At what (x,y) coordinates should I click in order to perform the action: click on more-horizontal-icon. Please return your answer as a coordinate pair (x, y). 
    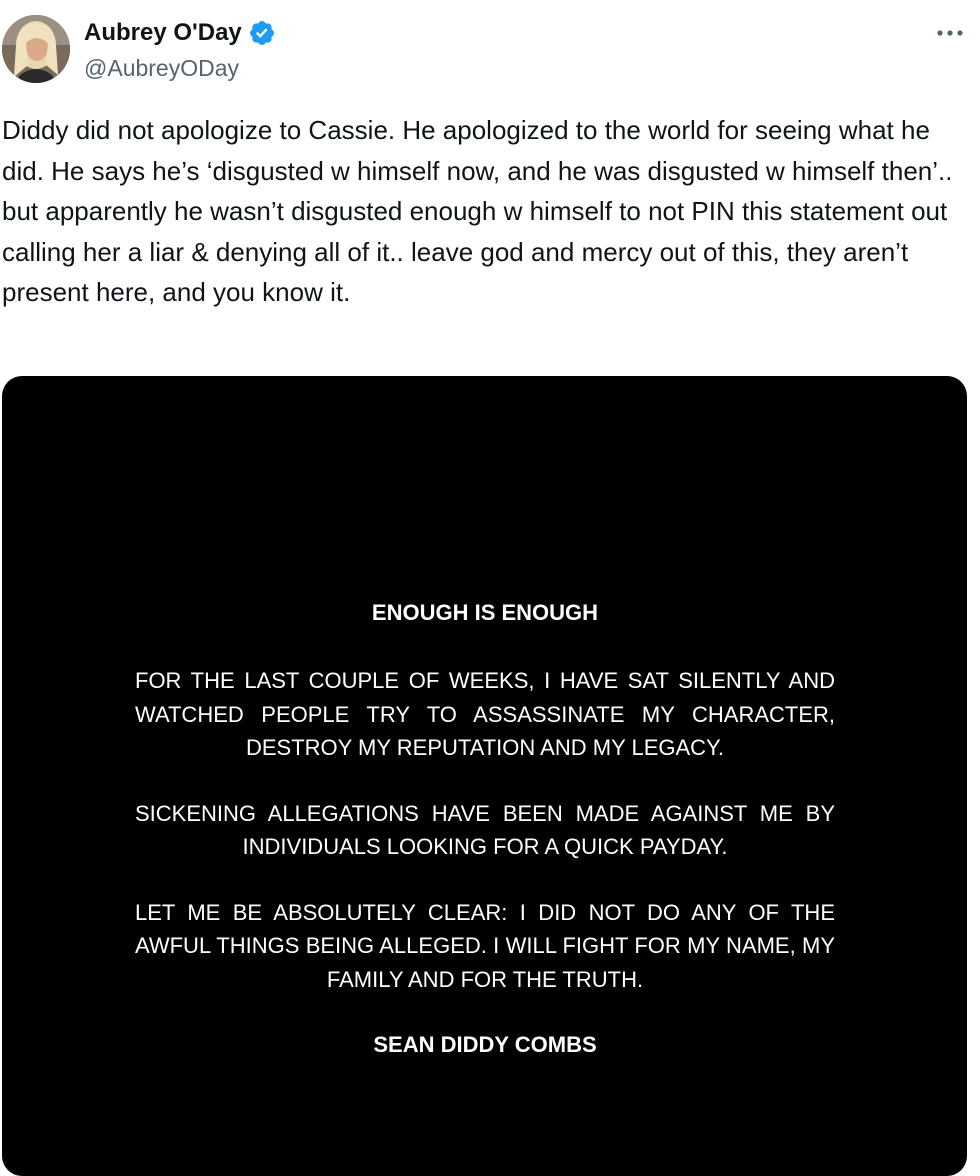
    Looking at the image, I should click on (950, 33).